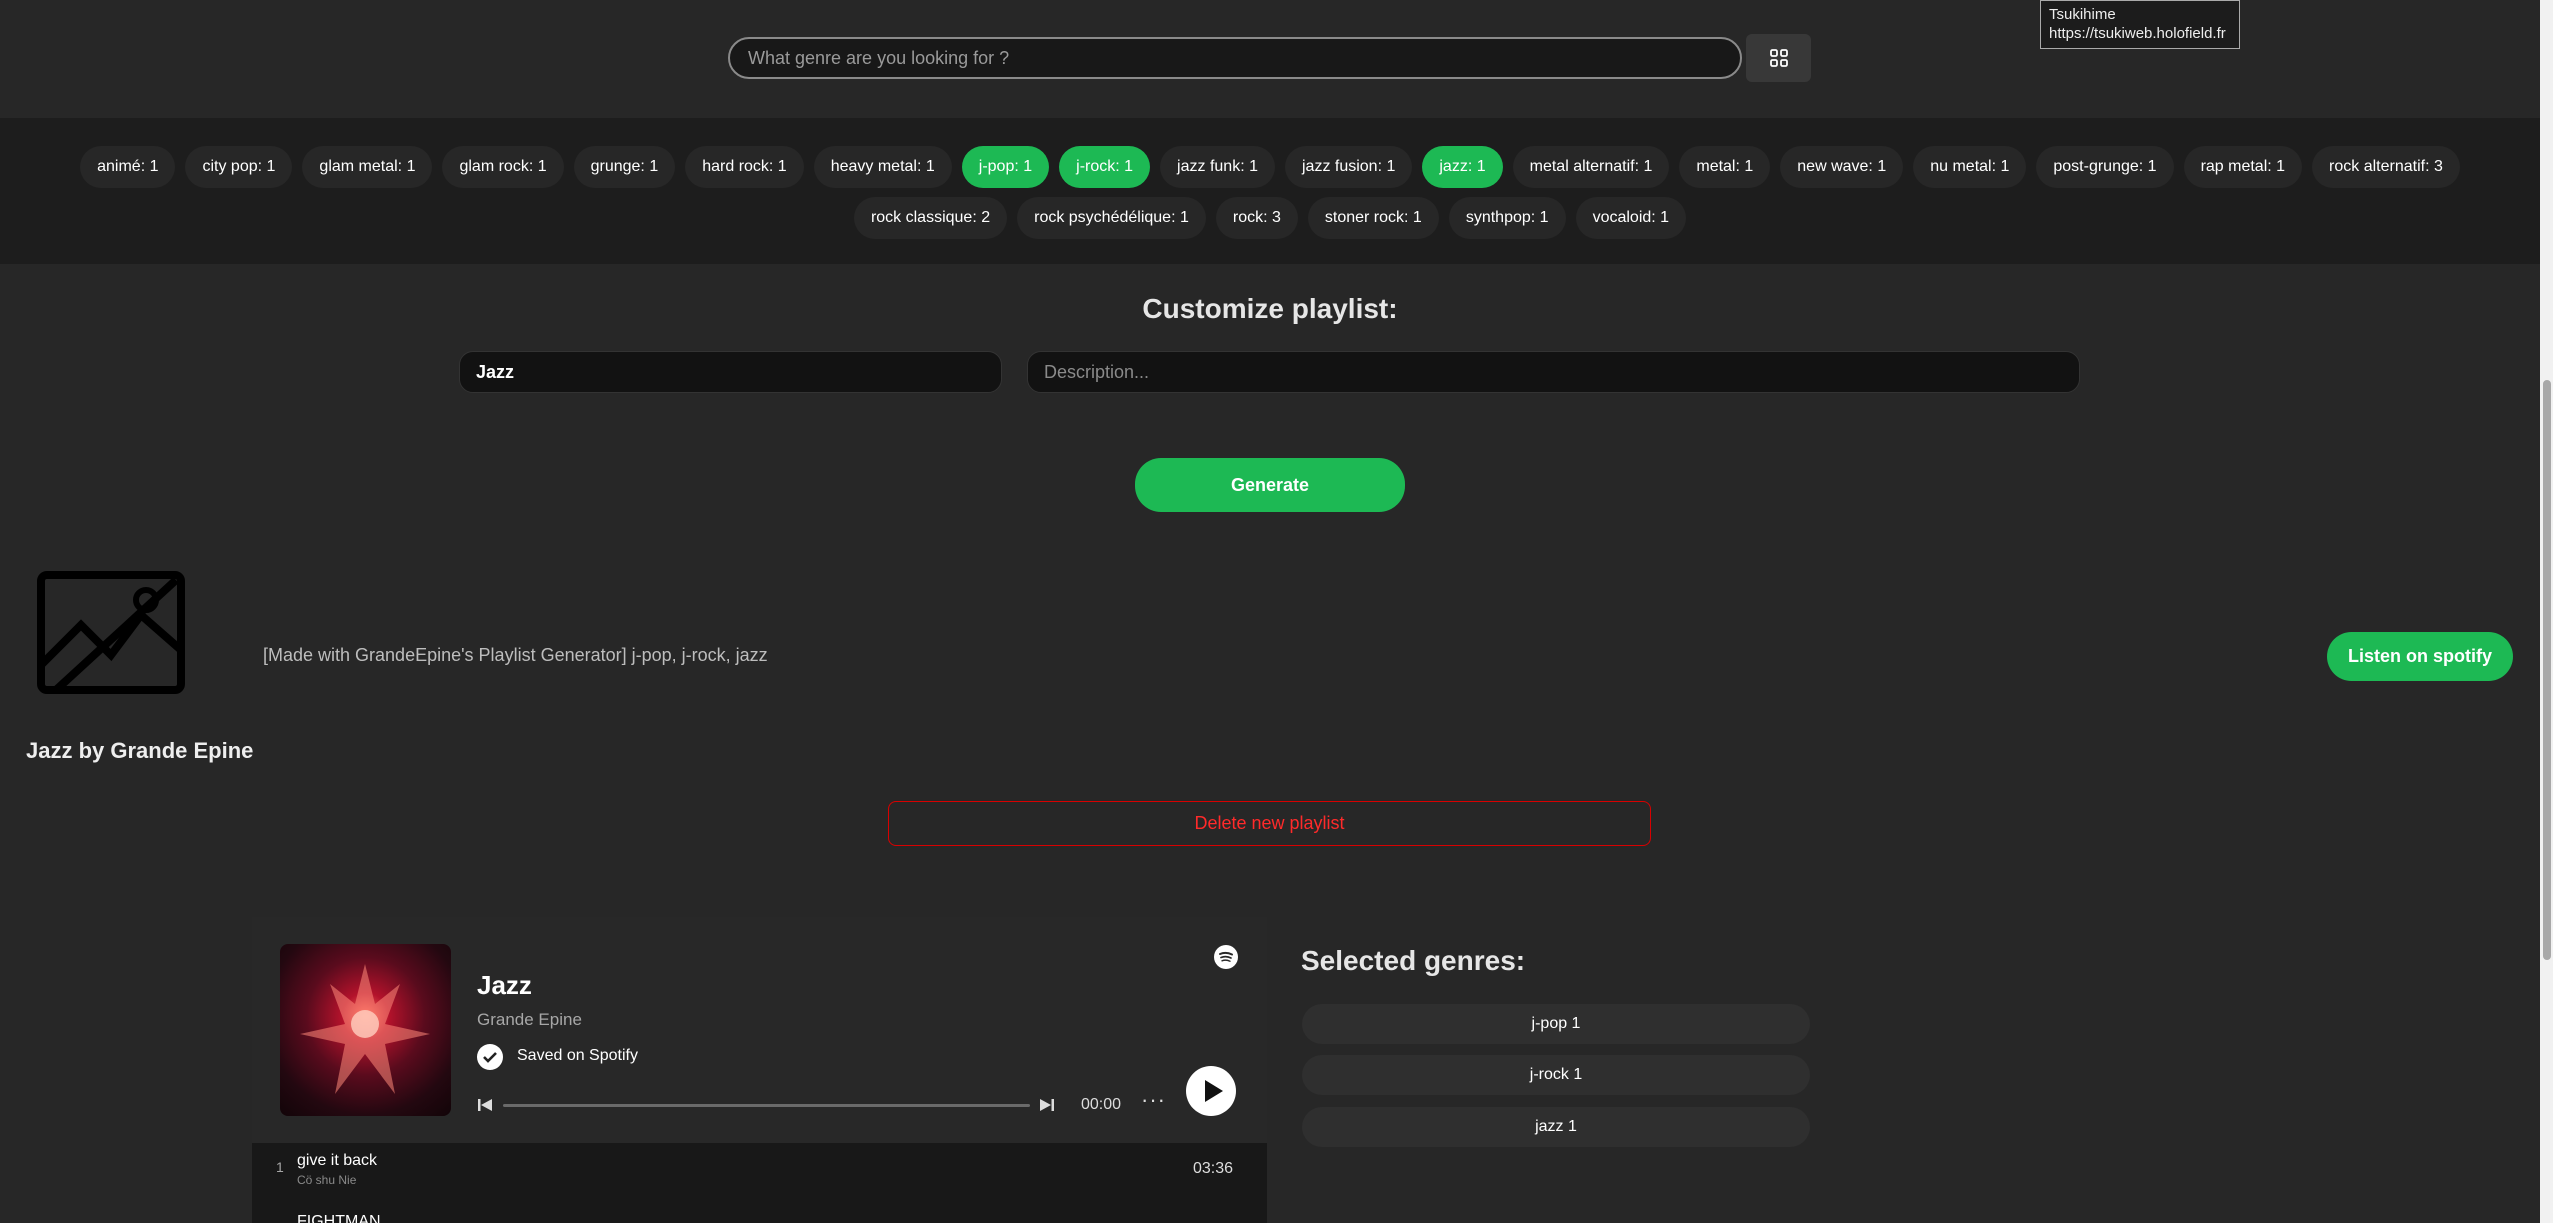 The image size is (2553, 1223). Describe the element at coordinates (1556, 1075) in the screenshot. I see `selected-genre-pill: j-rock 1` at that location.